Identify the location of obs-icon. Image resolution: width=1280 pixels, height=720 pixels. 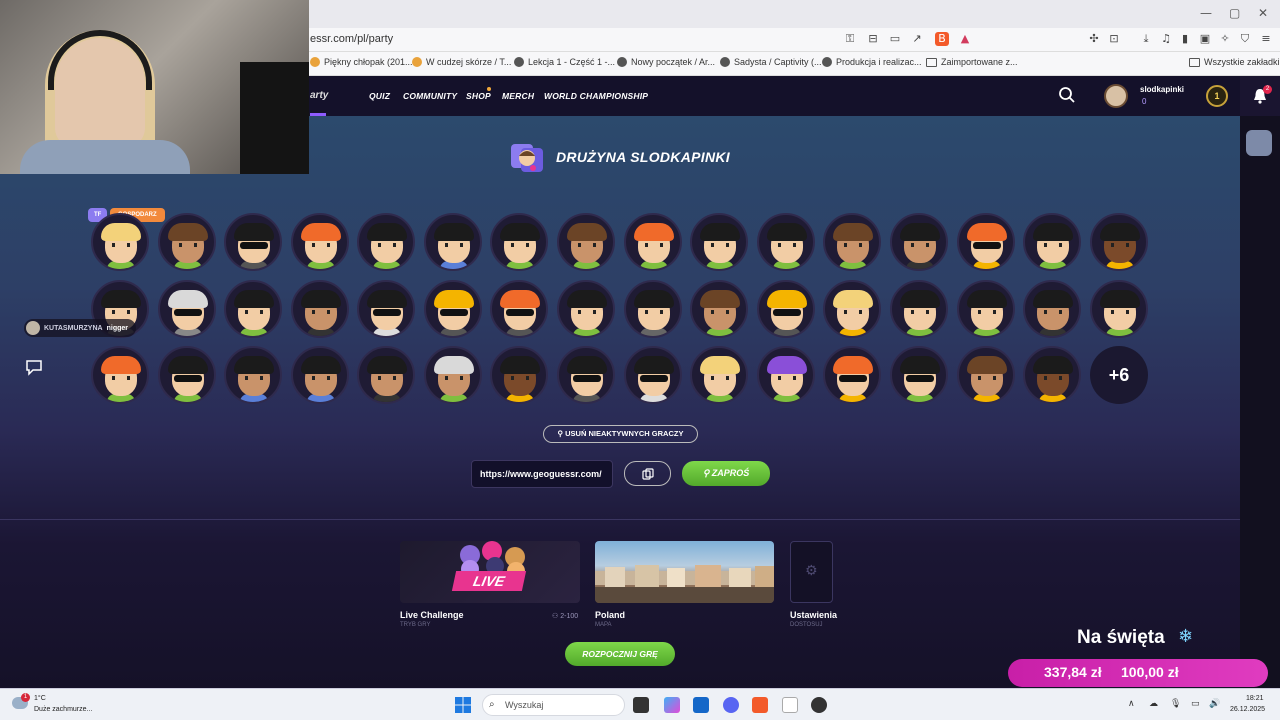
(819, 705).